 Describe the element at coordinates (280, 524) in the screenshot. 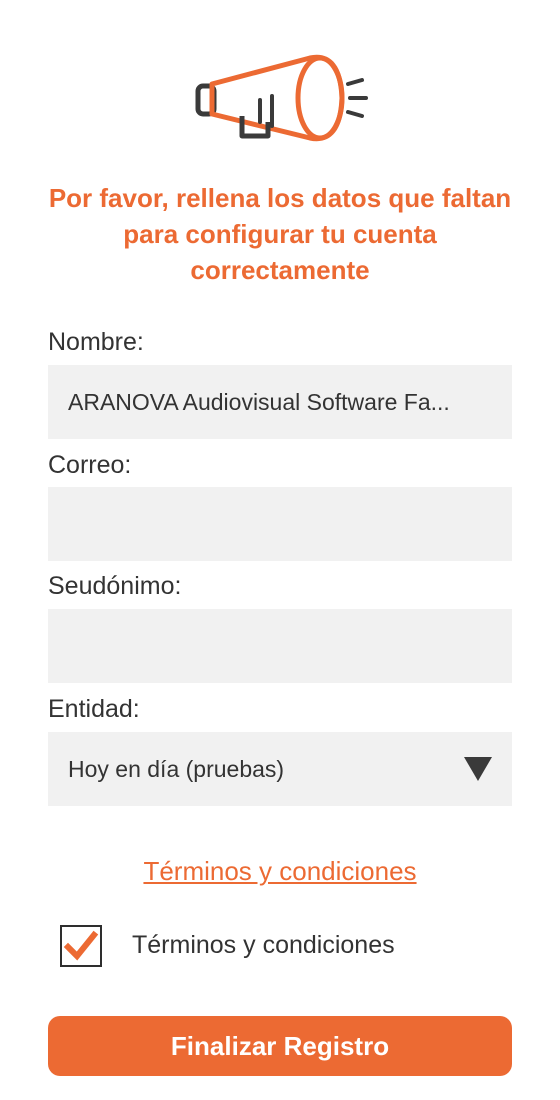

I see `email-field` at that location.